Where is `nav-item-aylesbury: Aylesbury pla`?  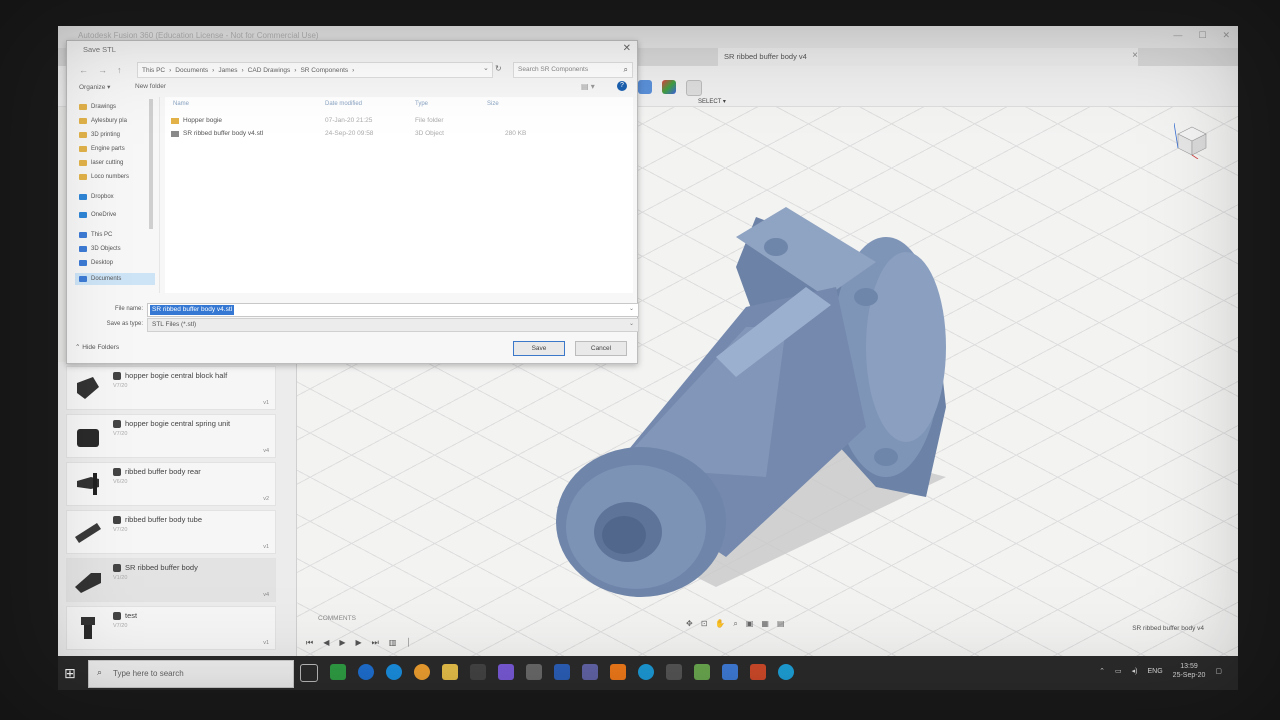 nav-item-aylesbury: Aylesbury pla is located at coordinates (103, 121).